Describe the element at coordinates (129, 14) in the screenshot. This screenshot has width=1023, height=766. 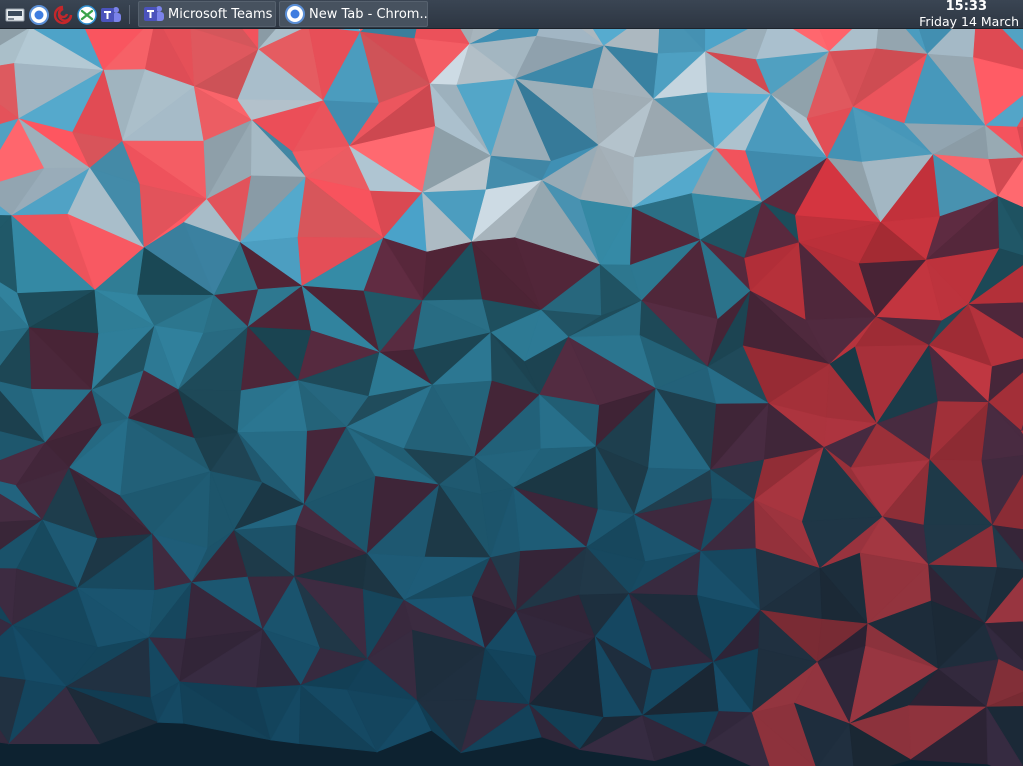
I see `taskbar-separator` at that location.